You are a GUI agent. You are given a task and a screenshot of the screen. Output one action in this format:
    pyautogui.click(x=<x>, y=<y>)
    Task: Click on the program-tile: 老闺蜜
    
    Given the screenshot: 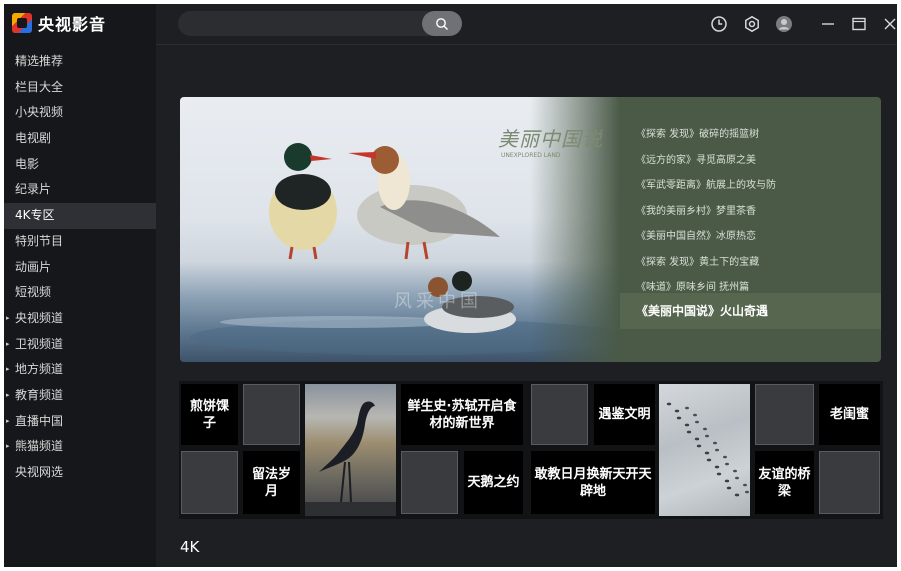 What is the action you would take?
    pyautogui.click(x=849, y=414)
    